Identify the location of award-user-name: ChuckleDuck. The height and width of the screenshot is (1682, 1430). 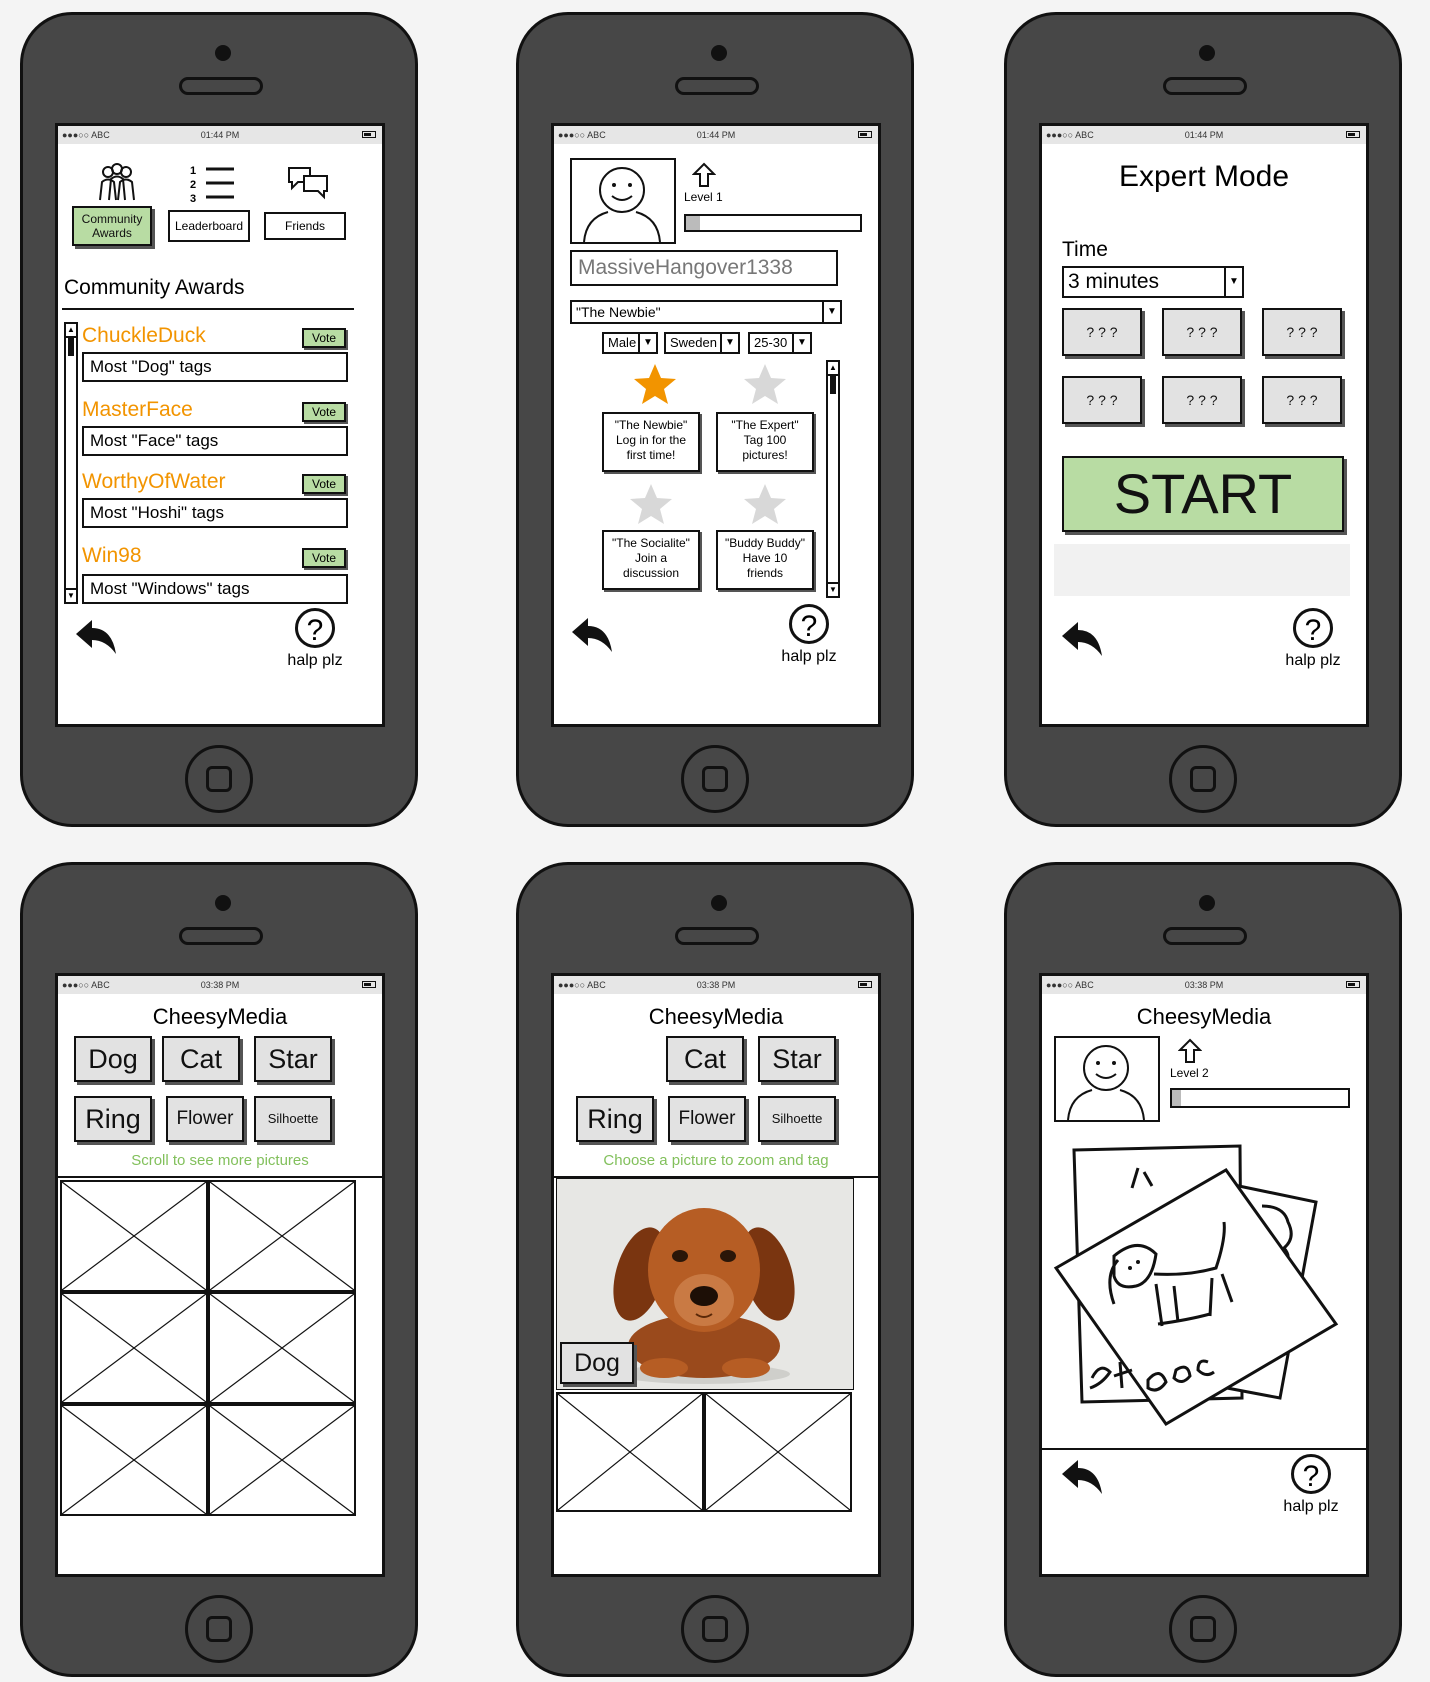
(144, 336).